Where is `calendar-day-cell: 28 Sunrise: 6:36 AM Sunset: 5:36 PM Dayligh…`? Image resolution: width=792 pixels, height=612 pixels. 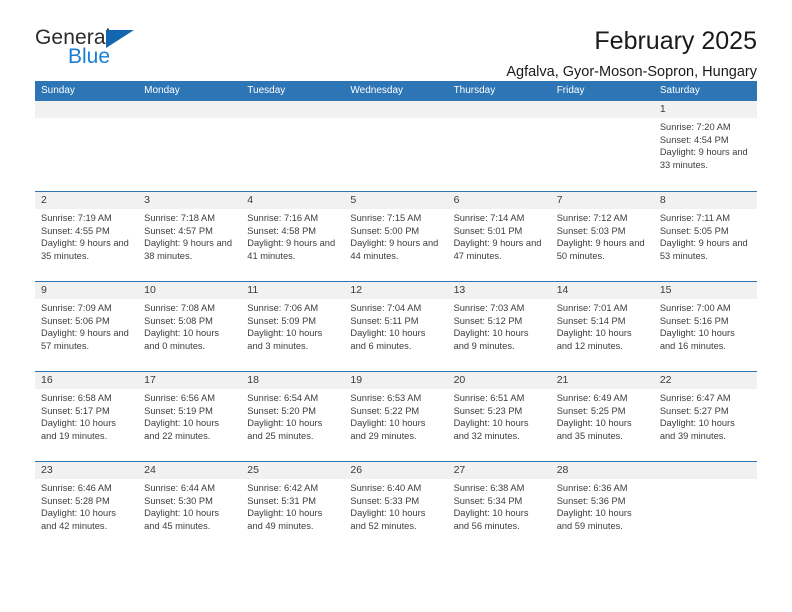
calendar-day-cell: 28 Sunrise: 6:36 AM Sunset: 5:36 PM Dayligh… is located at coordinates (602, 506).